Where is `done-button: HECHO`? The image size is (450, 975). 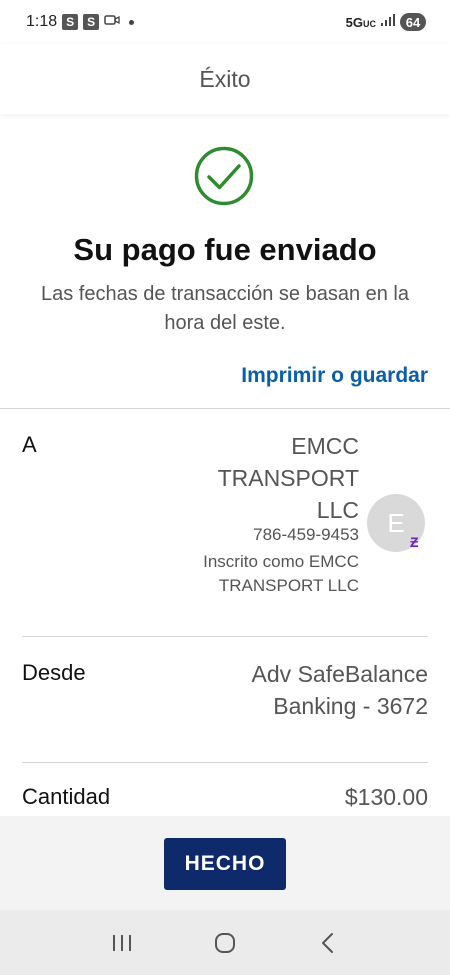
done-button: HECHO is located at coordinates (225, 864).